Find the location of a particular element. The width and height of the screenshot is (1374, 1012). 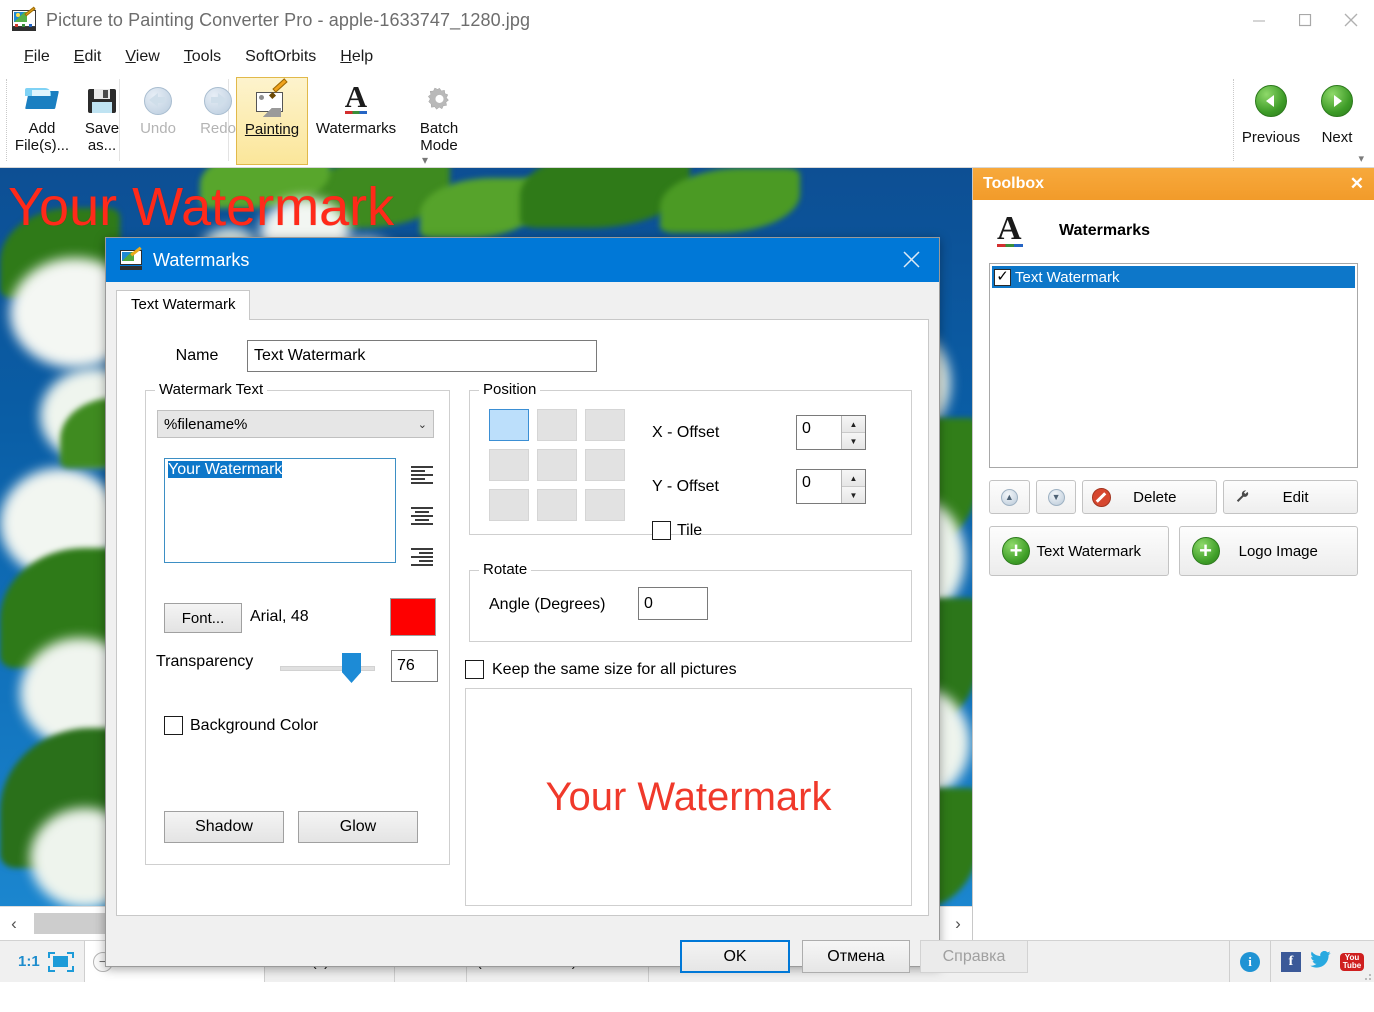

position-cell-middle-center is located at coordinates (557, 465).